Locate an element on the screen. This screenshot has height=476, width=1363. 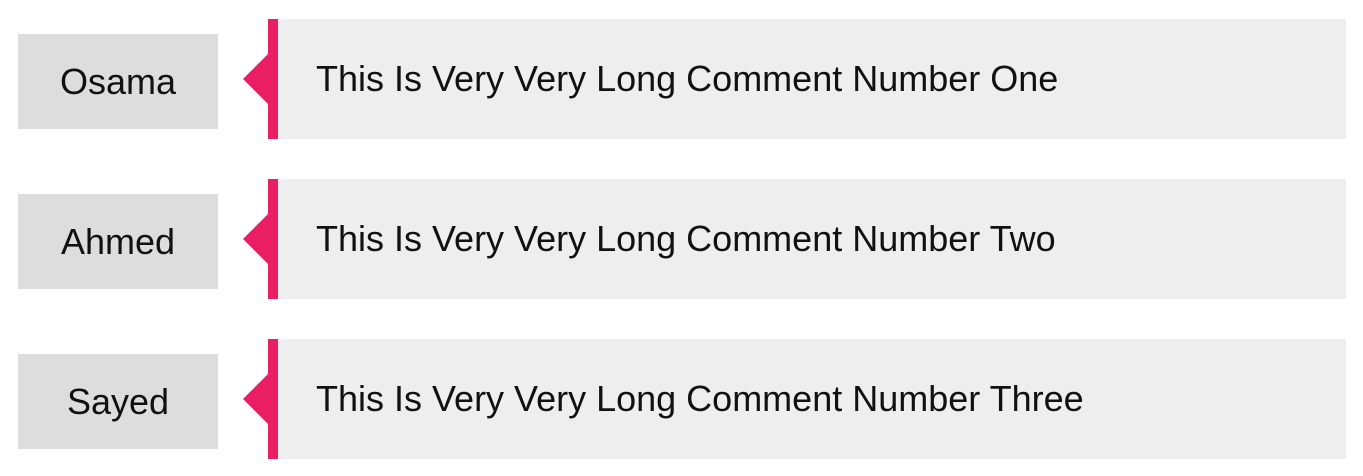
comment-author: Osama is located at coordinates (118, 81).